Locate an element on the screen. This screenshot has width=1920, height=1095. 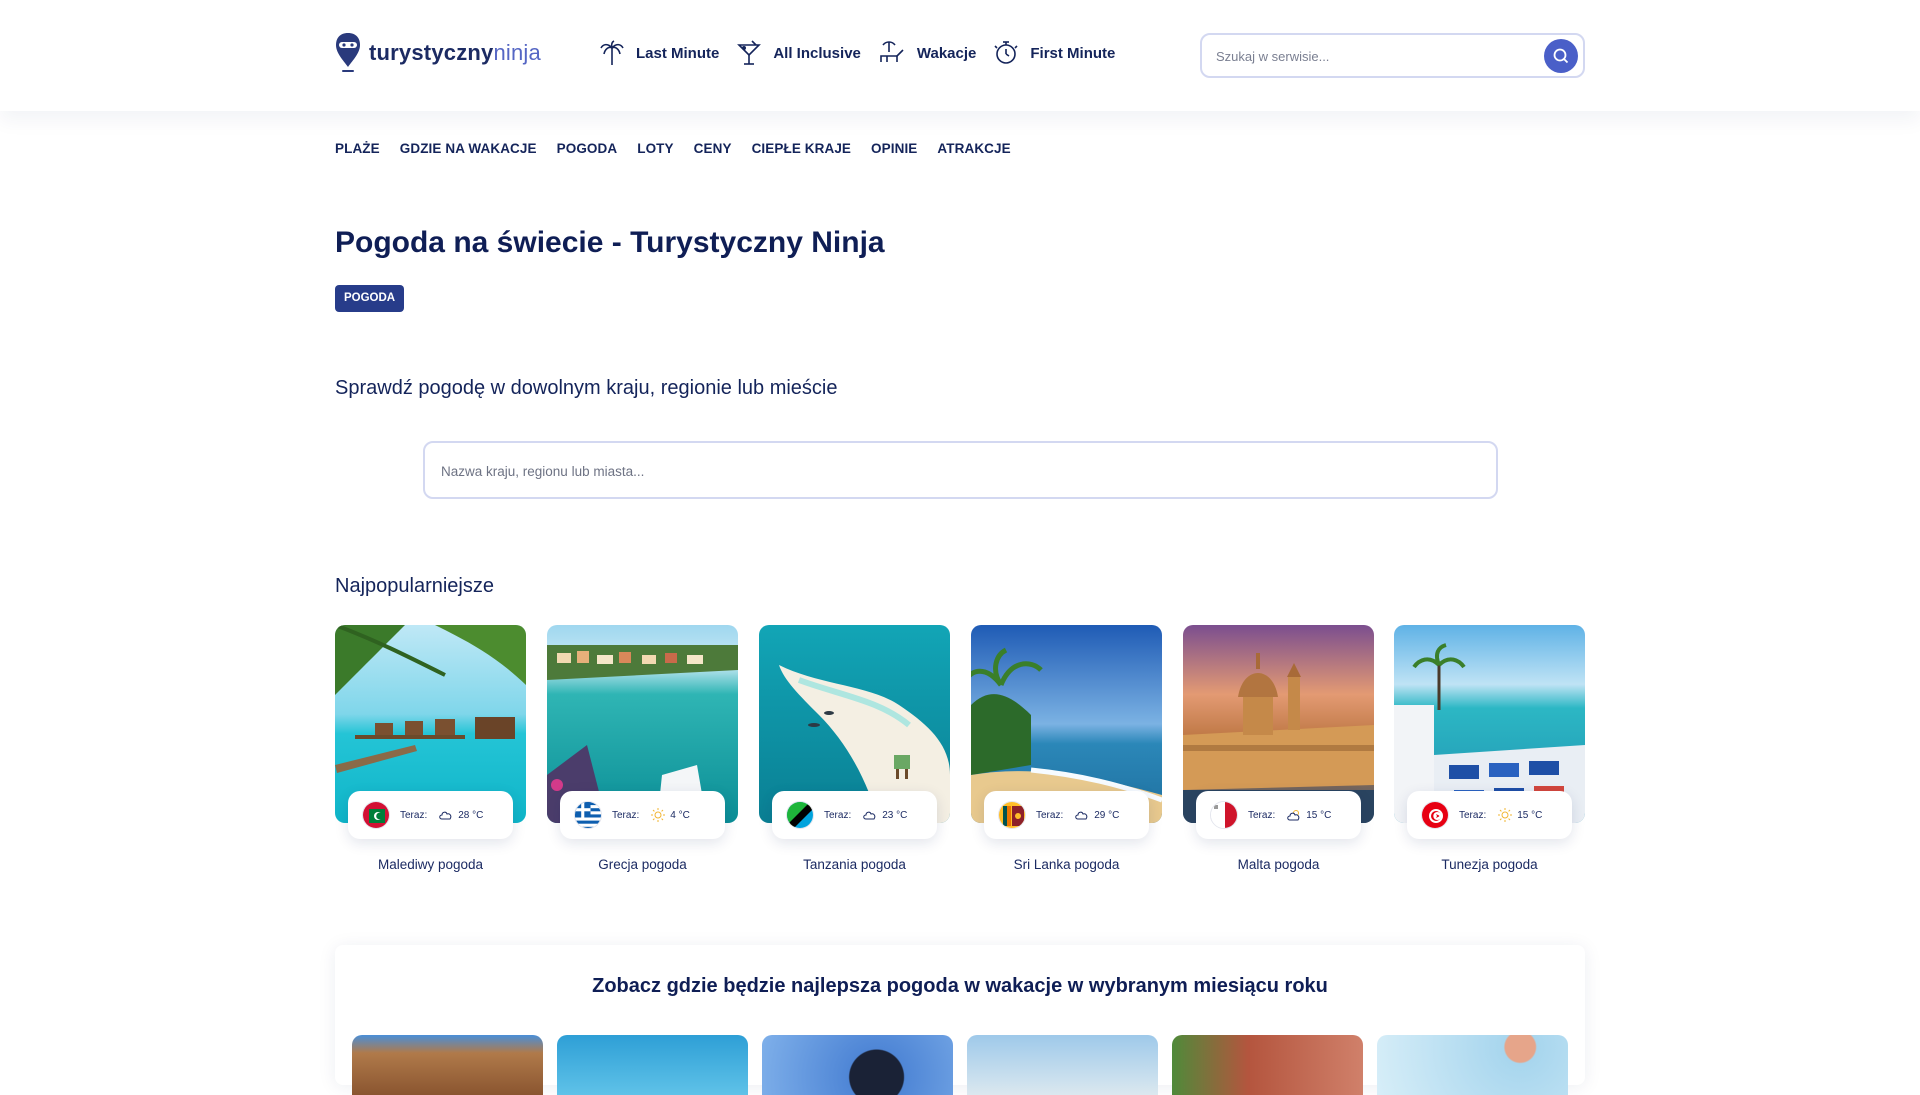
sunbed-icon is located at coordinates (892, 51).